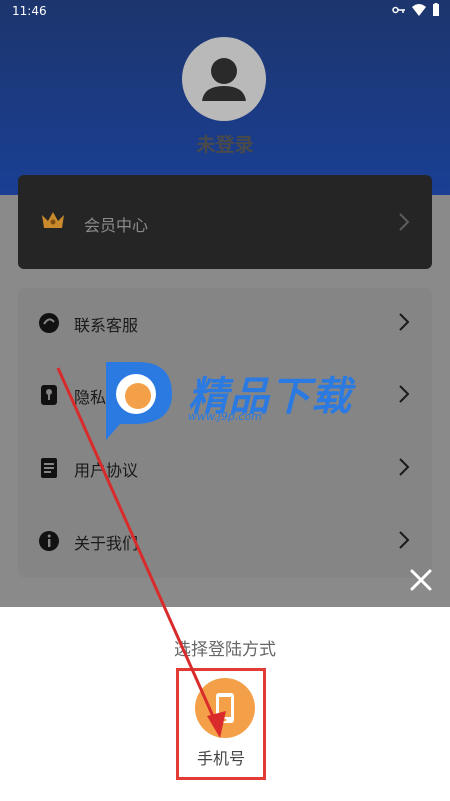  Describe the element at coordinates (139, 401) in the screenshot. I see `watermark-logo-icon` at that location.